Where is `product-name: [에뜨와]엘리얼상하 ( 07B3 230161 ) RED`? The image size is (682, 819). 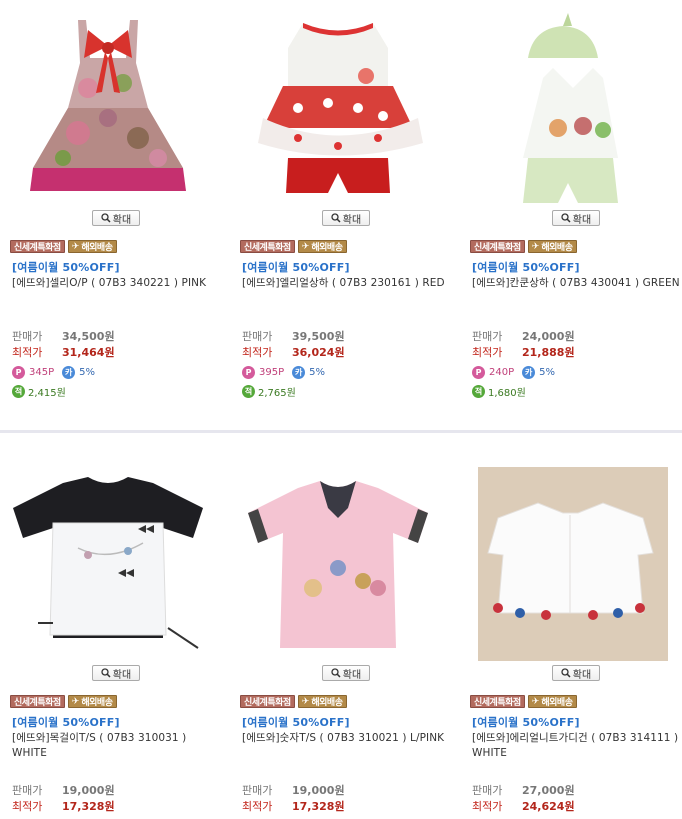 product-name: [에뜨와]엘리얼상하 ( 07B3 230161 ) RED is located at coordinates (347, 283).